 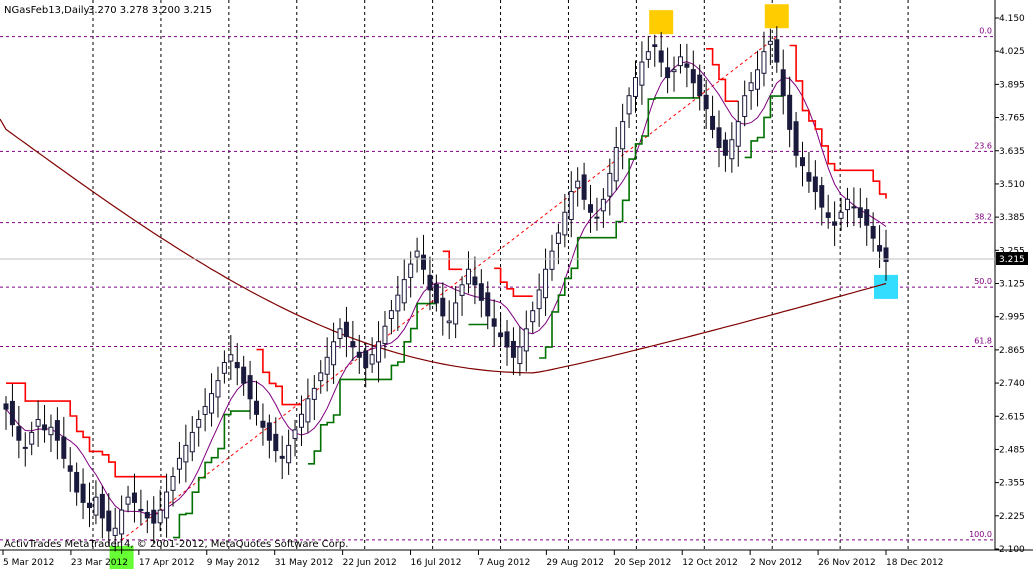 I want to click on x-tick-label: 16 Jul 2012, so click(x=436, y=563).